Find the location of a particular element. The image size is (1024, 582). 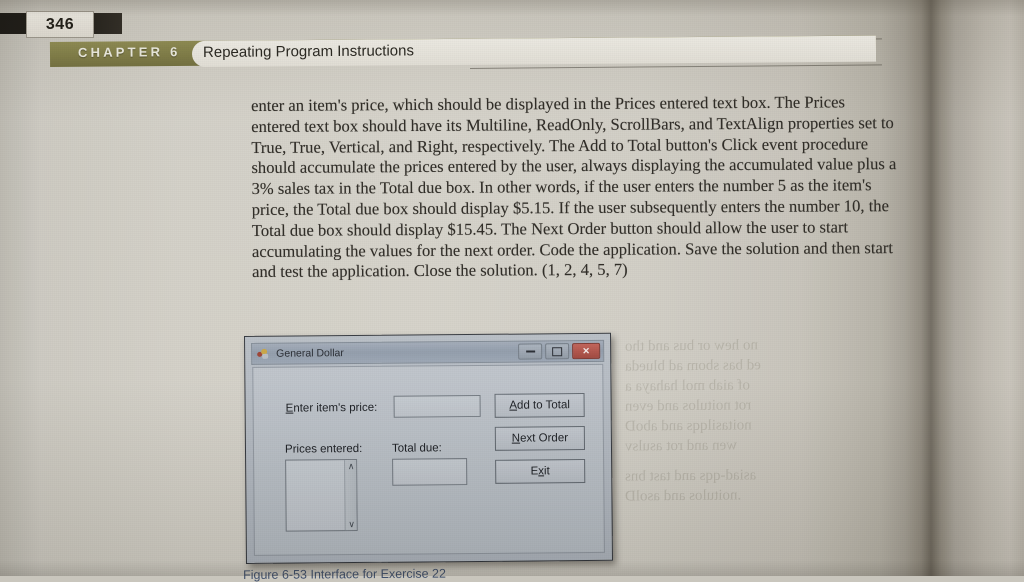

scroll-down-icon: ∨ is located at coordinates (352, 524).